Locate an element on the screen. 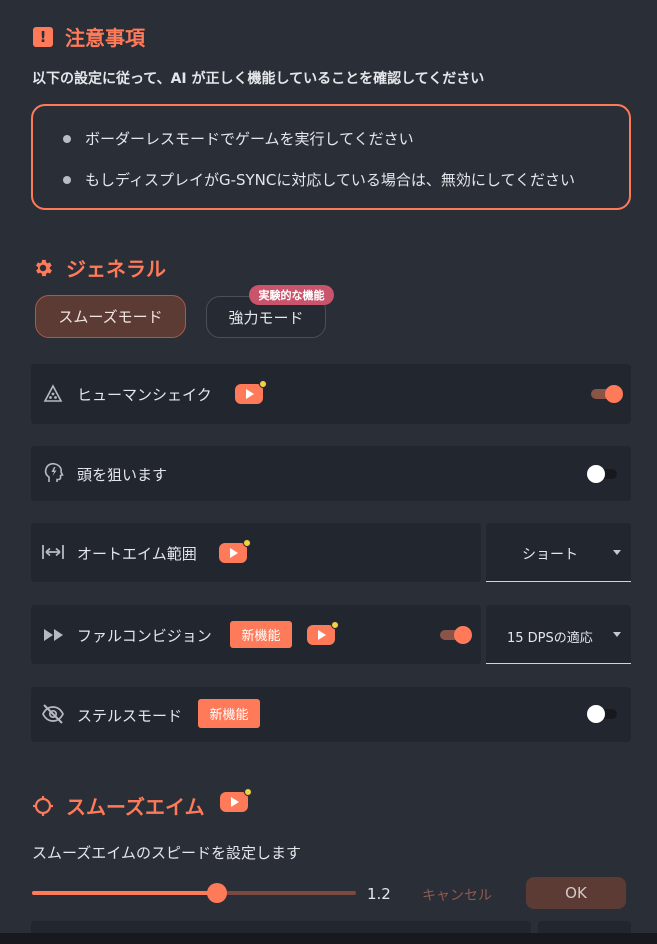 The height and width of the screenshot is (944, 657). ok-label: OK is located at coordinates (576, 893).